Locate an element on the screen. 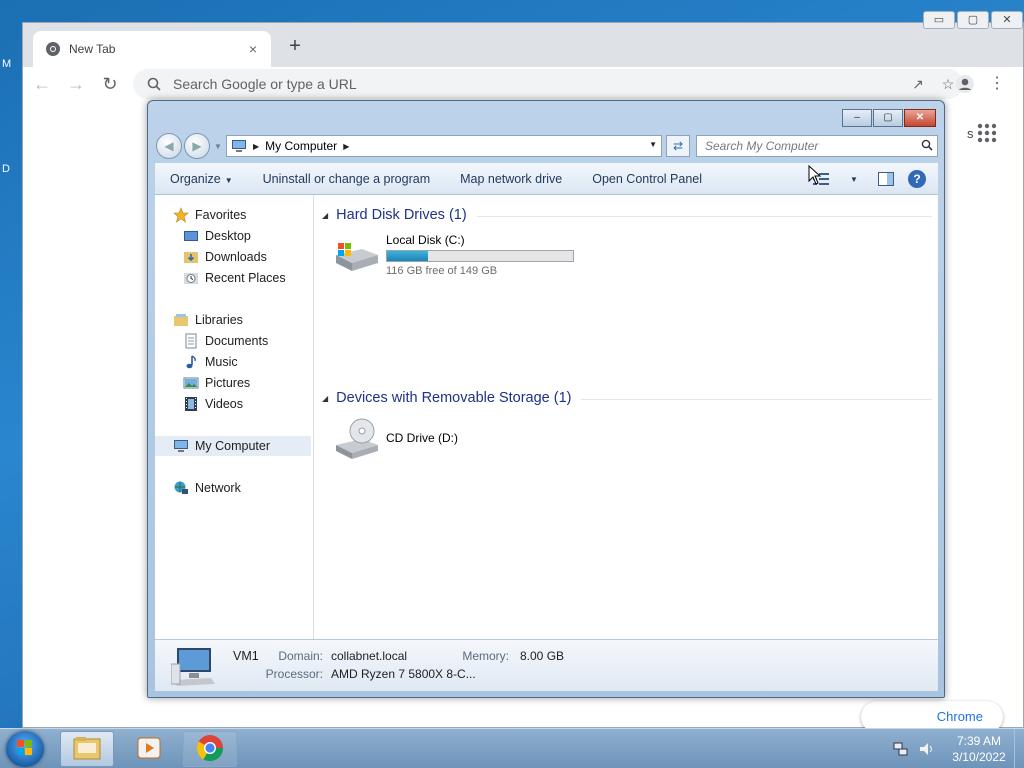 The width and height of the screenshot is (1024, 768). apps-grid-icon is located at coordinates (987, 133).